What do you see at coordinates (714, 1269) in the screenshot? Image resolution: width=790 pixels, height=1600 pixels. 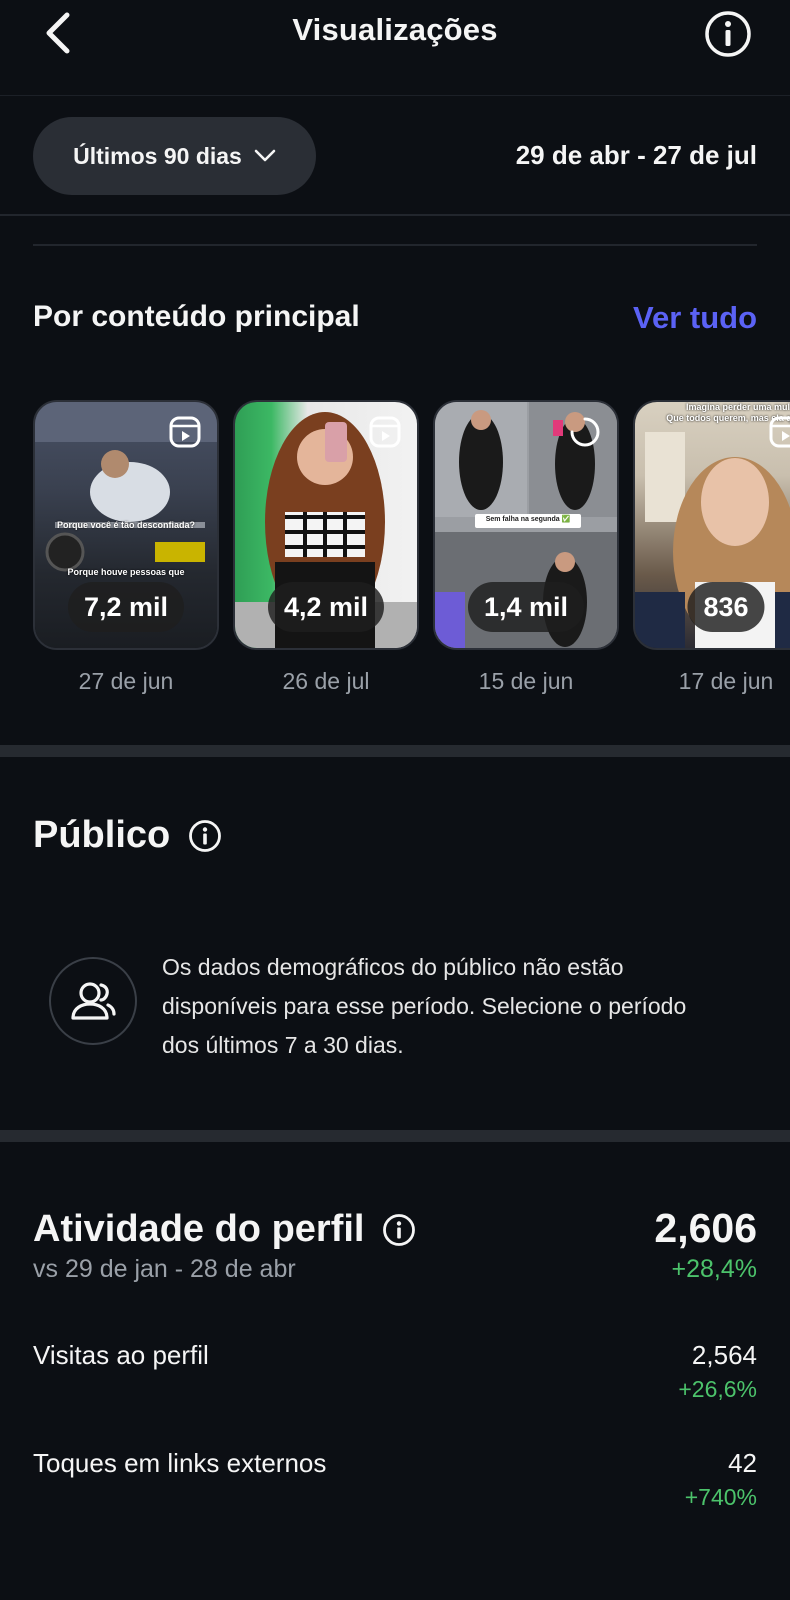 I see `activity-total-change: +28,4%` at bounding box center [714, 1269].